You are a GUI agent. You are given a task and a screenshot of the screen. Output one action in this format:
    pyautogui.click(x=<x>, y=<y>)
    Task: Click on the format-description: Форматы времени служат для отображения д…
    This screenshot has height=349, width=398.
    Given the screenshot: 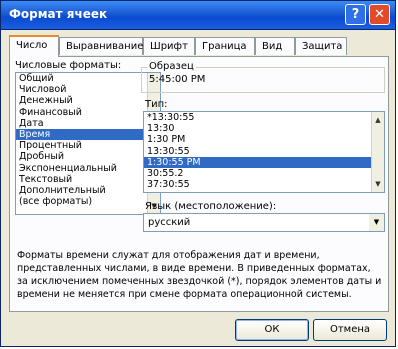 What is the action you would take?
    pyautogui.click(x=199, y=275)
    